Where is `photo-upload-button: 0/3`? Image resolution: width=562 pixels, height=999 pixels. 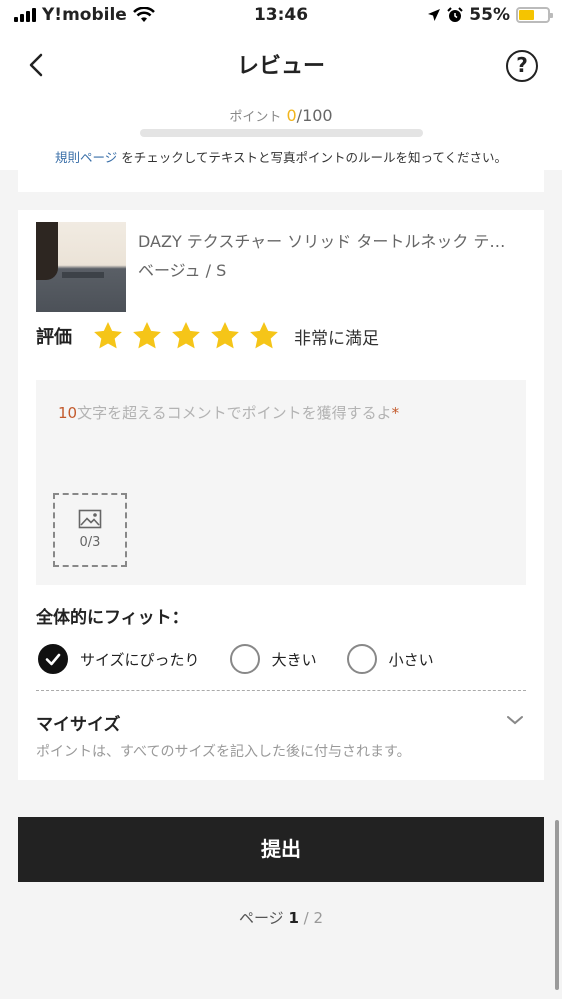 photo-upload-button: 0/3 is located at coordinates (90, 530).